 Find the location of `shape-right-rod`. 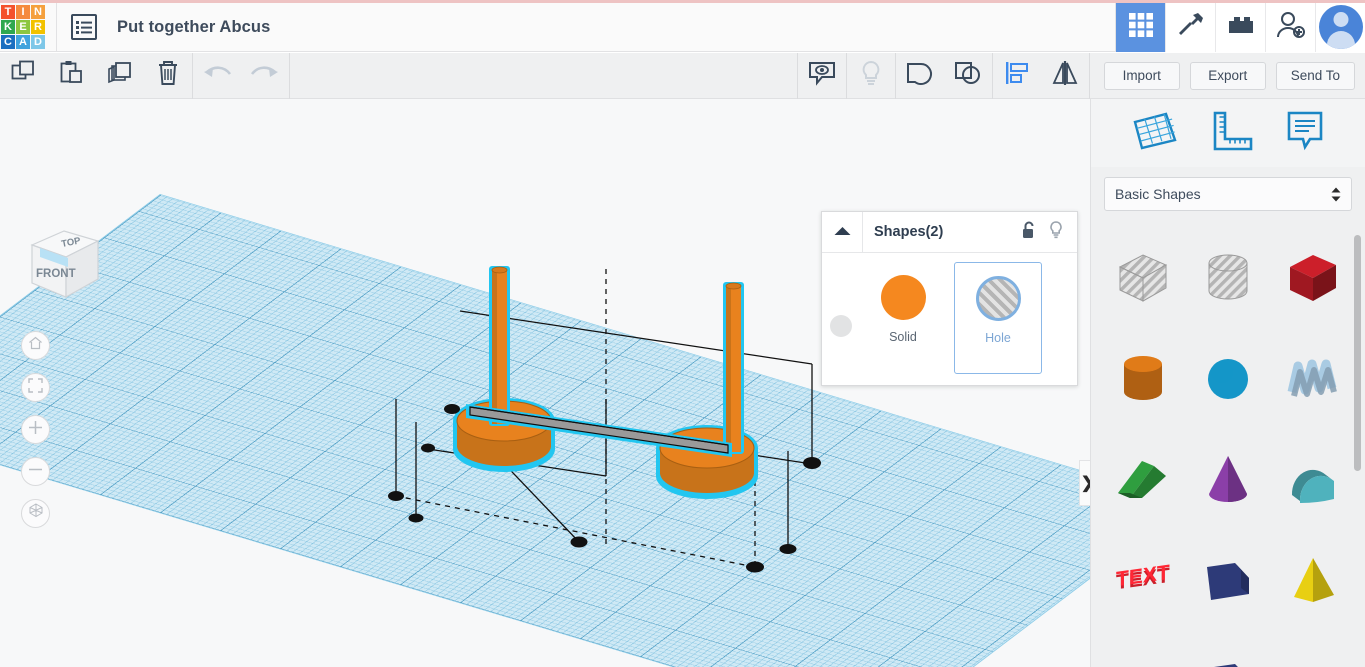

shape-right-rod is located at coordinates (733, 368).